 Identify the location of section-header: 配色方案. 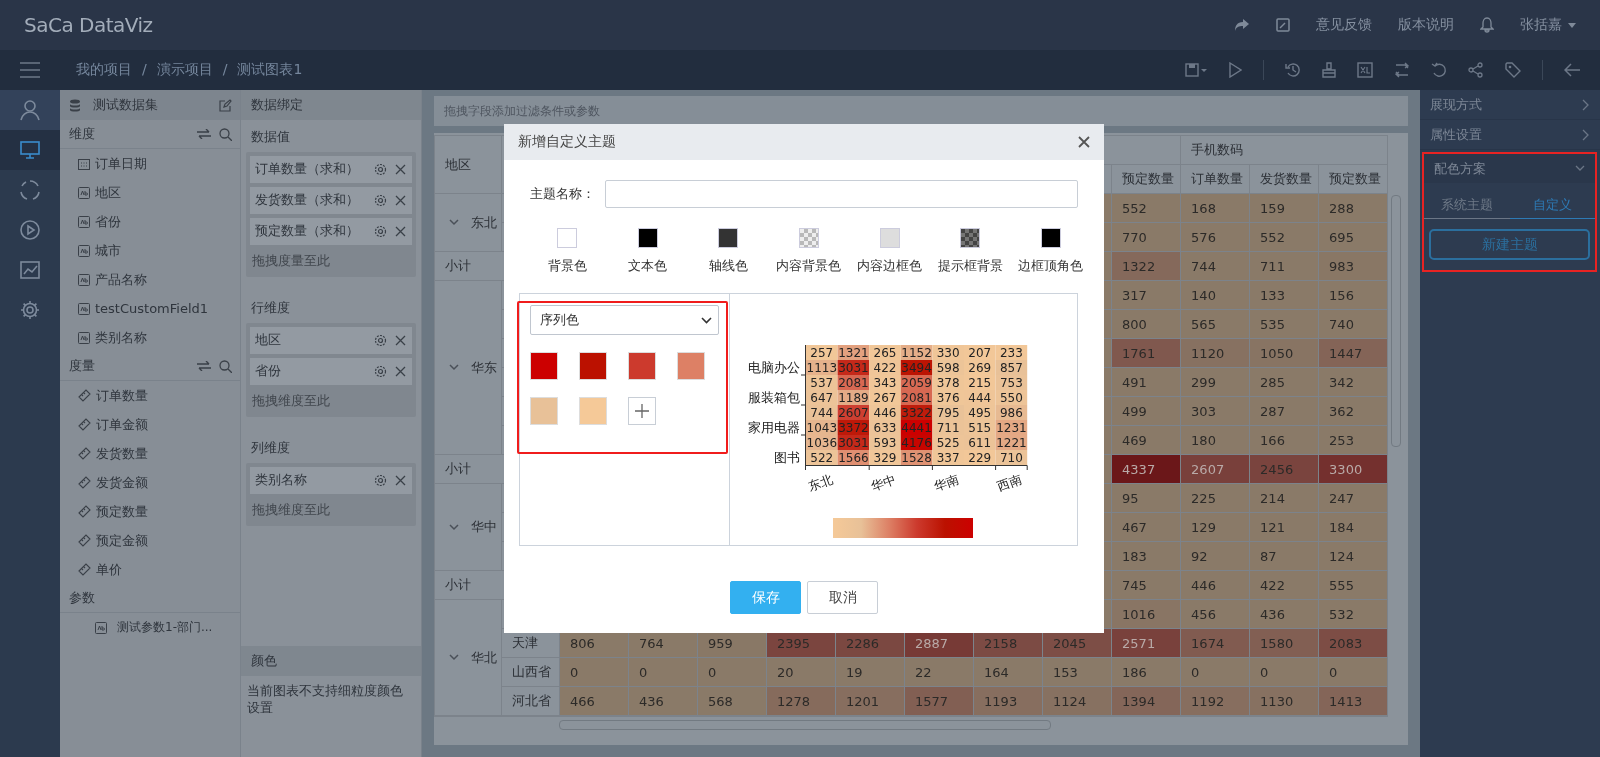
(1509, 168).